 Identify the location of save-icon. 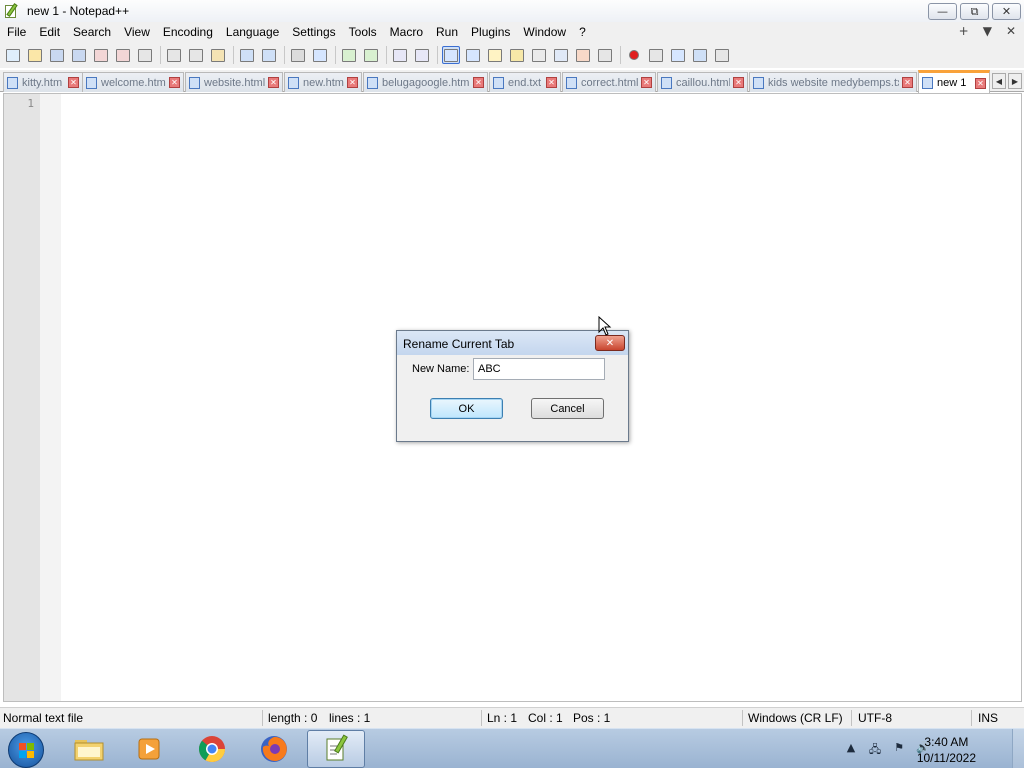
(57, 55).